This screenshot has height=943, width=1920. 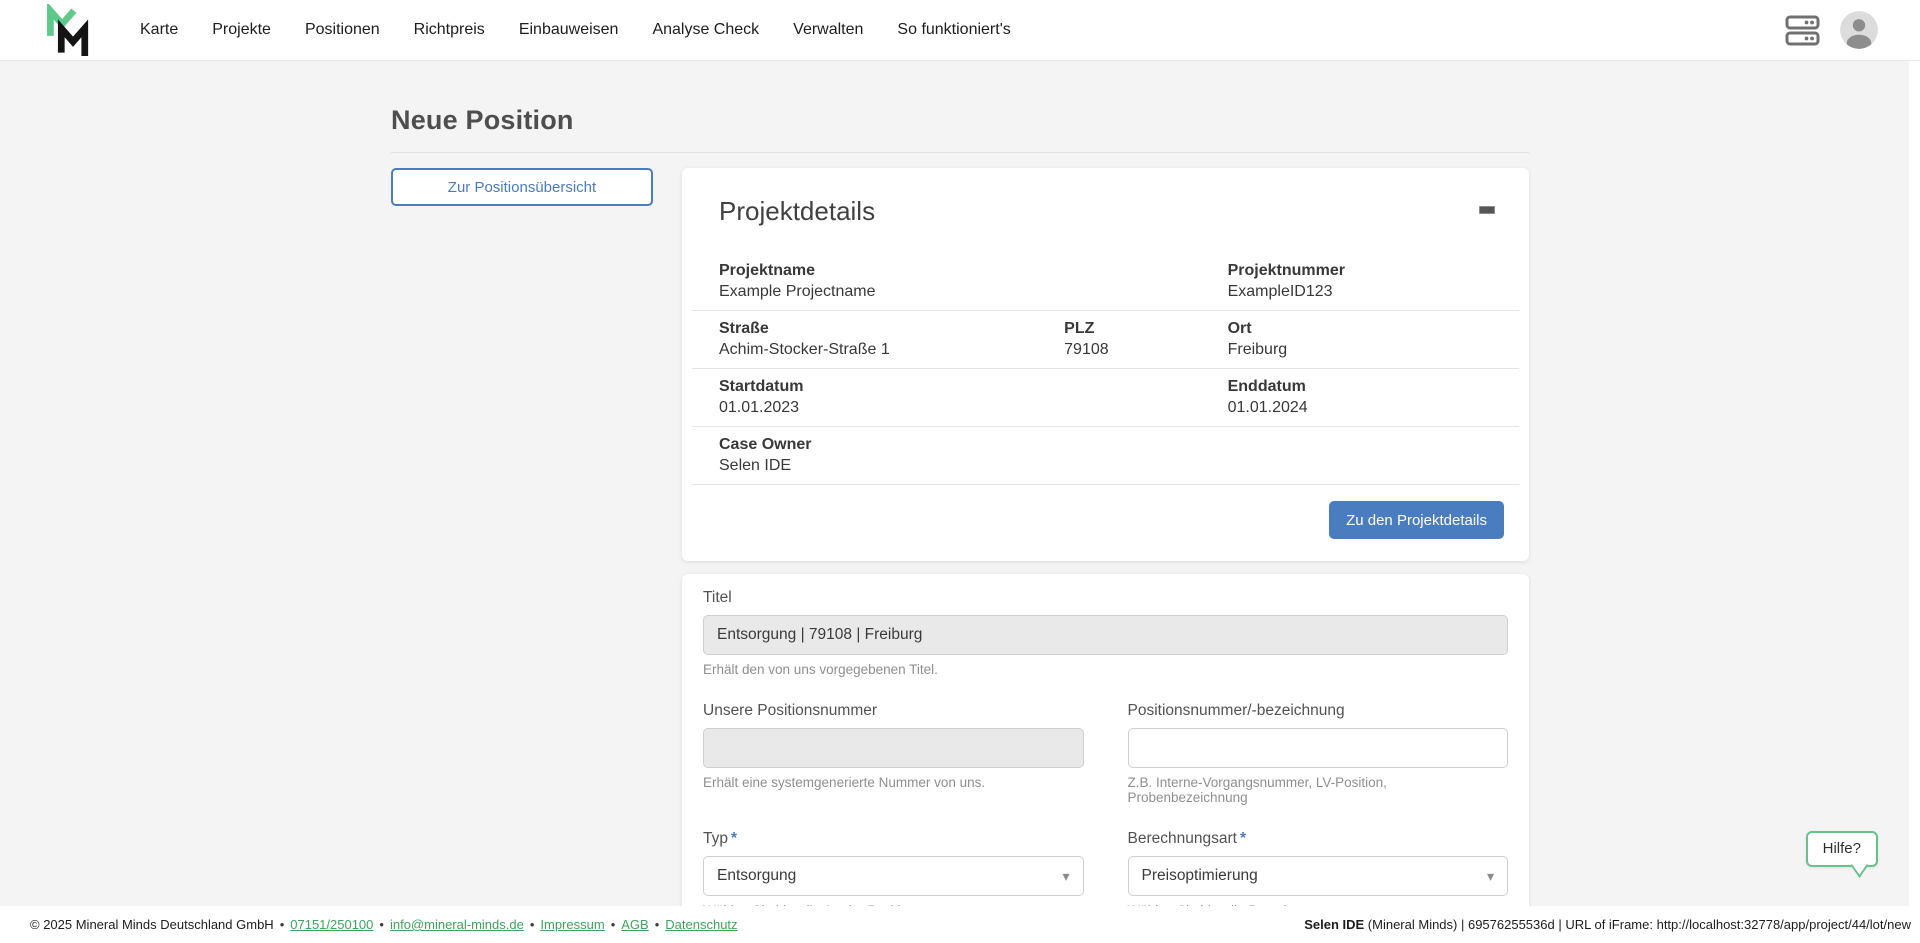 I want to click on user-avatar-icon, so click(x=1859, y=30).